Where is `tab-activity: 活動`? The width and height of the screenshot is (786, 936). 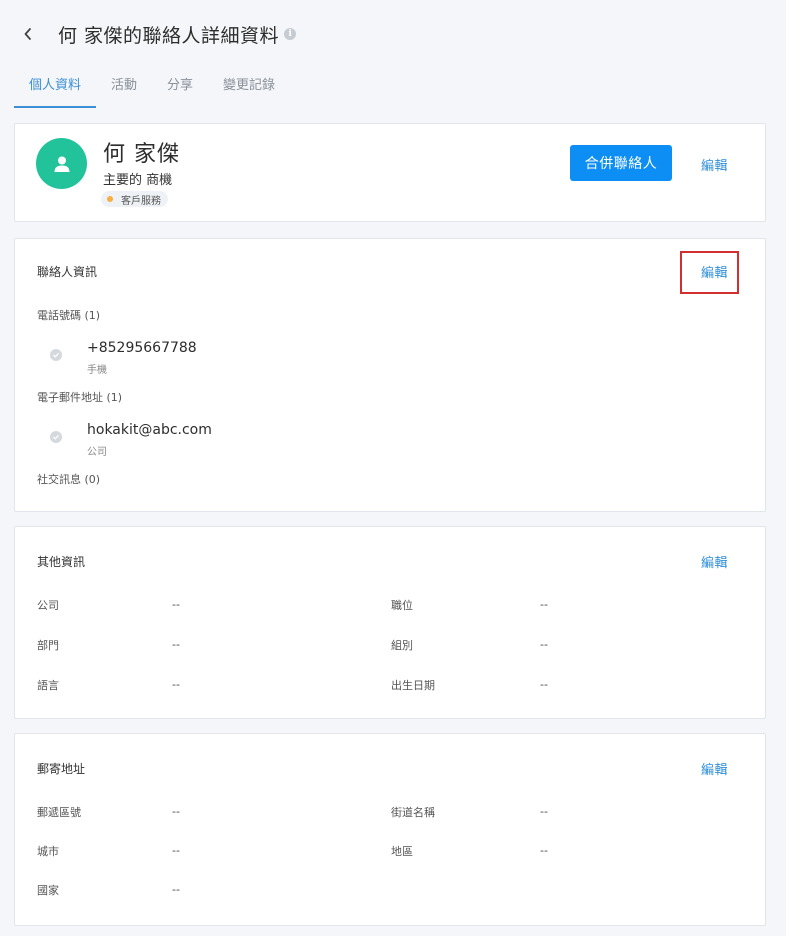
tab-activity: 活動 is located at coordinates (124, 87).